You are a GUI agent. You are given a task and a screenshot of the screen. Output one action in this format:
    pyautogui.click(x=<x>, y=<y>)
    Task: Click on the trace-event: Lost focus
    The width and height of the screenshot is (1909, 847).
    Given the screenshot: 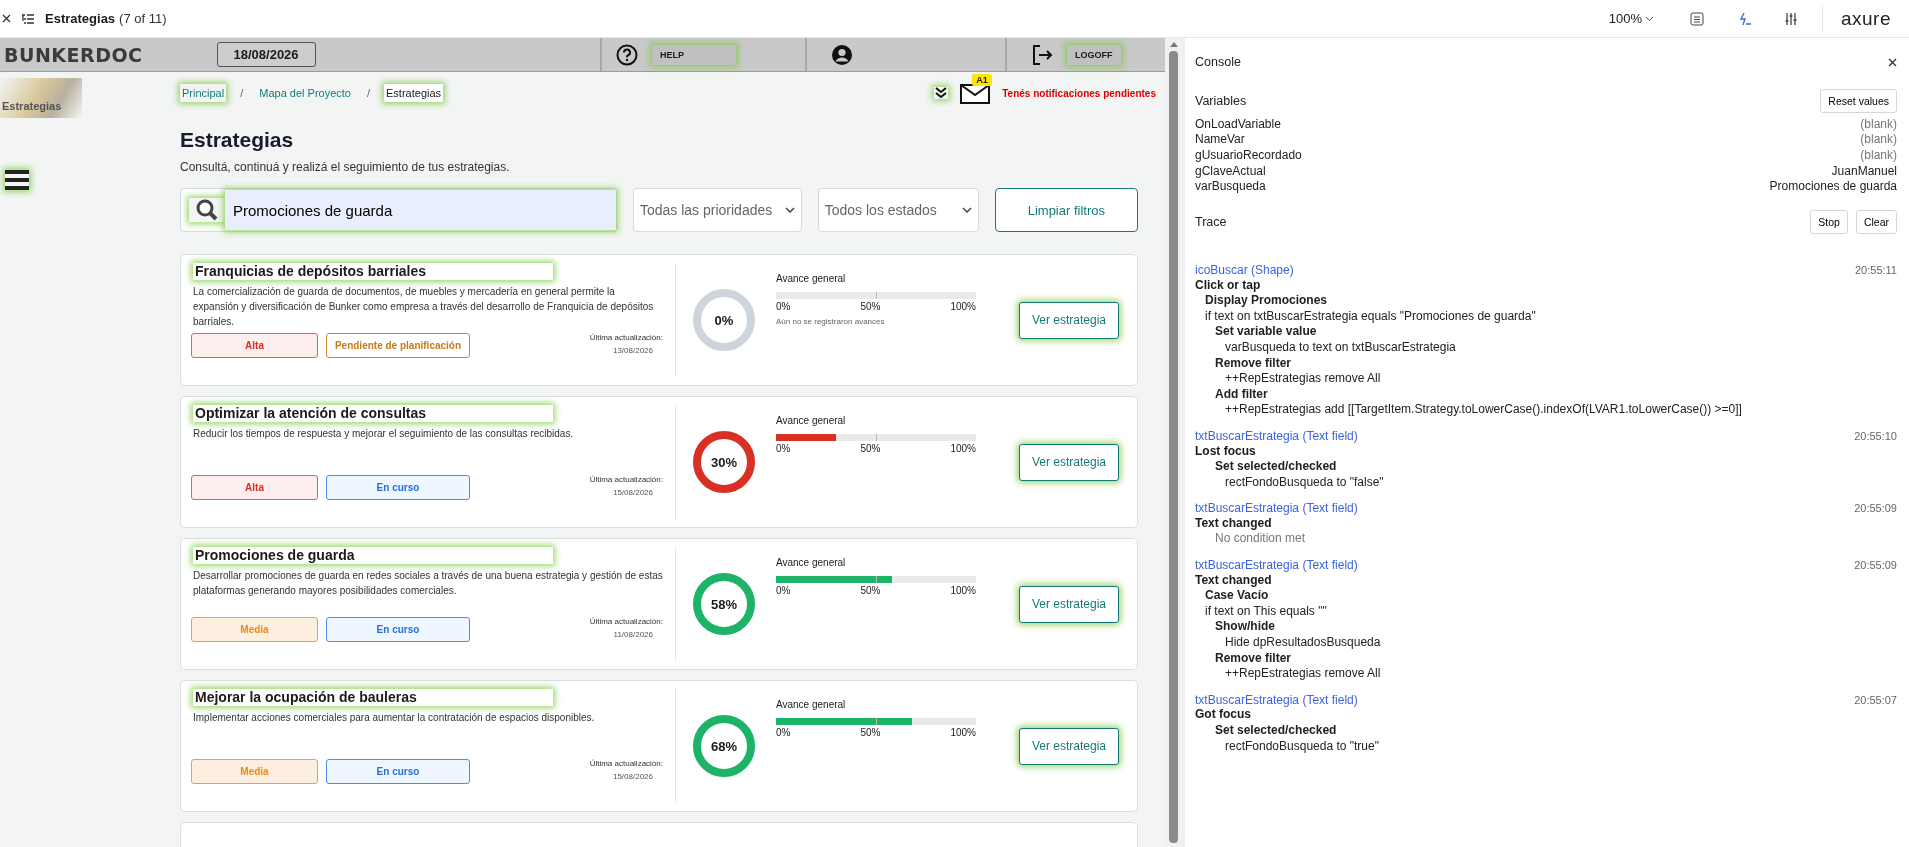 What is the action you would take?
    pyautogui.click(x=1226, y=451)
    